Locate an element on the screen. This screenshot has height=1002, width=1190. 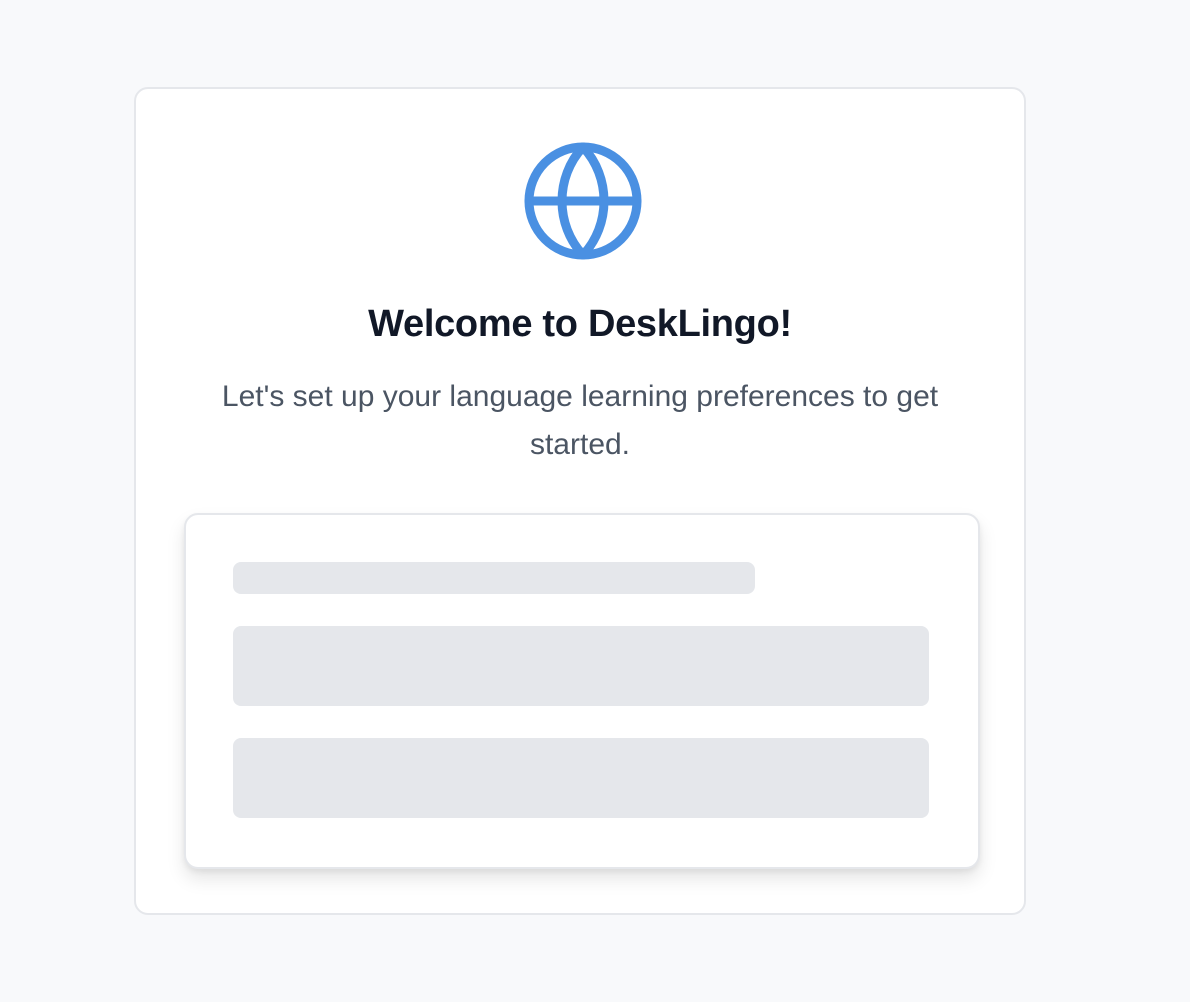
label-skeleton is located at coordinates (494, 578).